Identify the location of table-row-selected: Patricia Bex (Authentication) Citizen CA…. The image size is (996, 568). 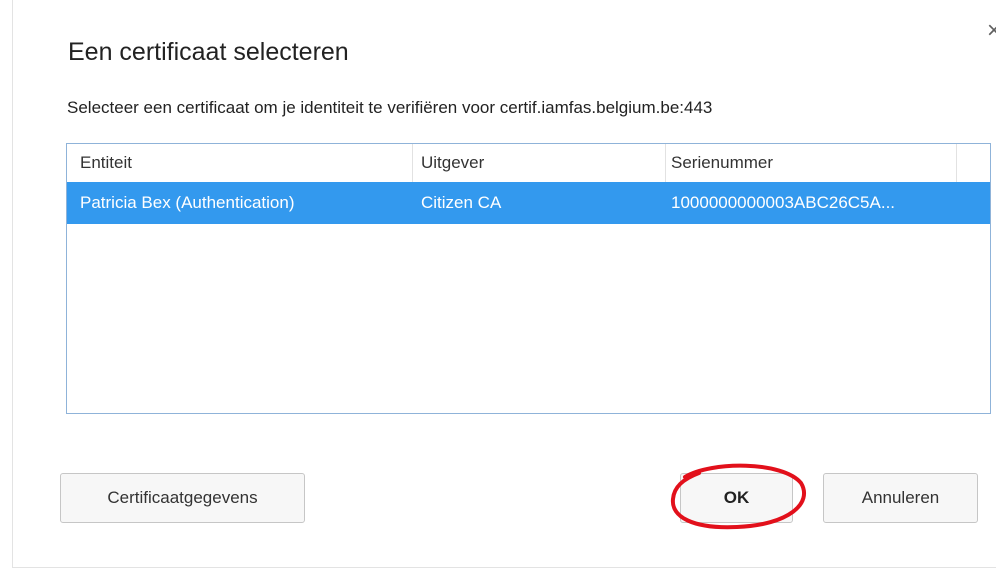
(528, 203).